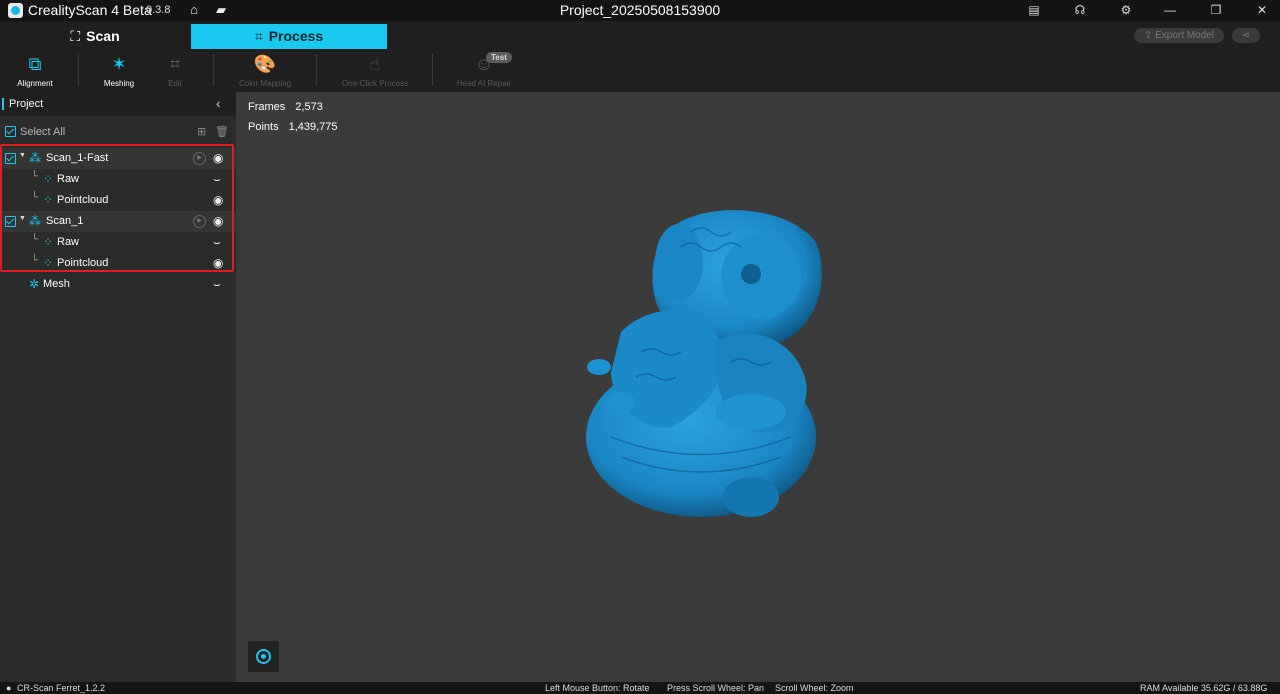 This screenshot has height=694, width=1280. I want to click on tree-item-label: Scan_1, so click(65, 221).